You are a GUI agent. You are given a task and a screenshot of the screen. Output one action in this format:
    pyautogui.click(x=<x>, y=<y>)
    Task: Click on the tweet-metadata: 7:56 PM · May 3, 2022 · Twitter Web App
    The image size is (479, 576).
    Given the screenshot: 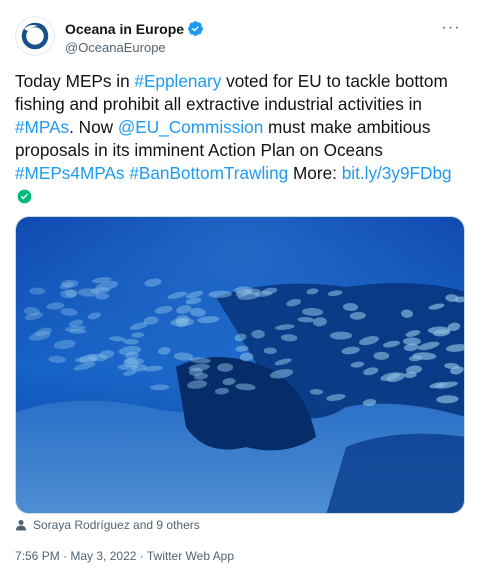 What is the action you would take?
    pyautogui.click(x=124, y=556)
    